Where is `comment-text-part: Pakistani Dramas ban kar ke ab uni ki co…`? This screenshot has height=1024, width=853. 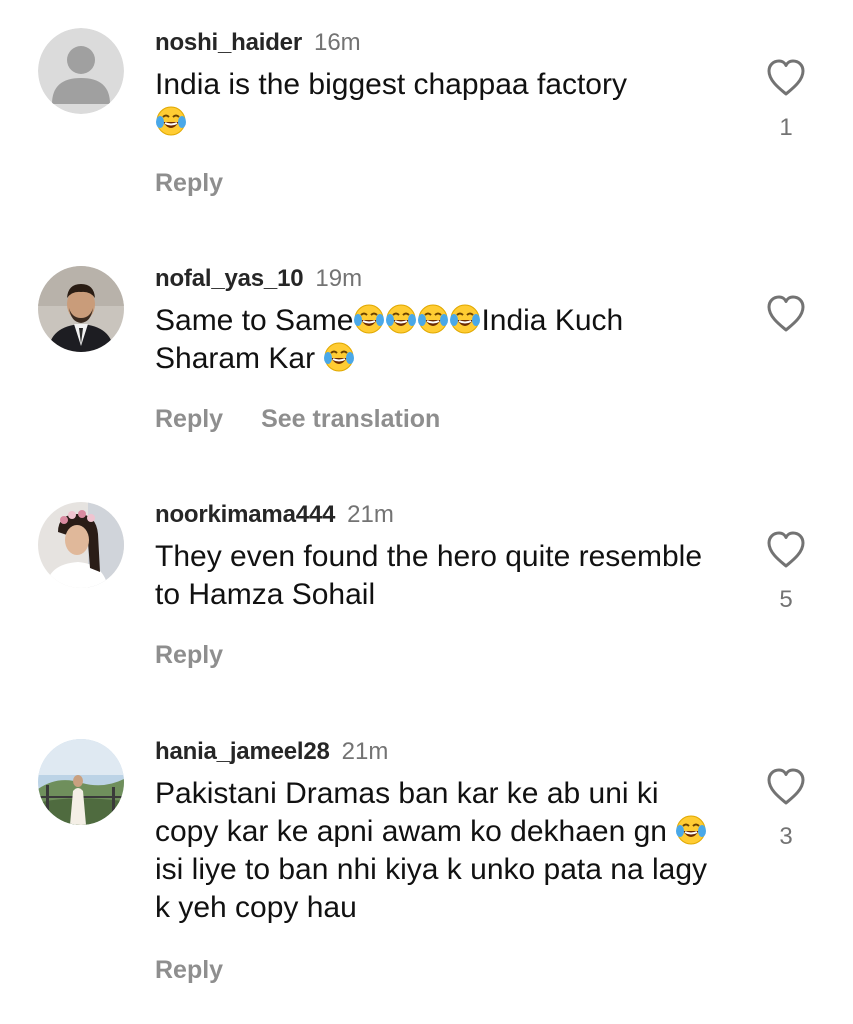
comment-text-part: Pakistani Dramas ban kar ke ab uni ki co… is located at coordinates (415, 812).